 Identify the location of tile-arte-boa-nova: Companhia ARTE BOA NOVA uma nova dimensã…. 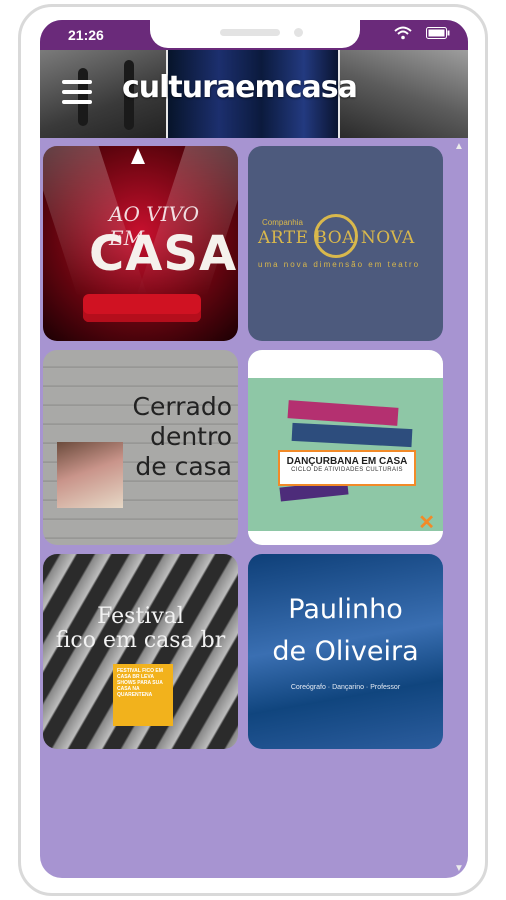
(345, 243).